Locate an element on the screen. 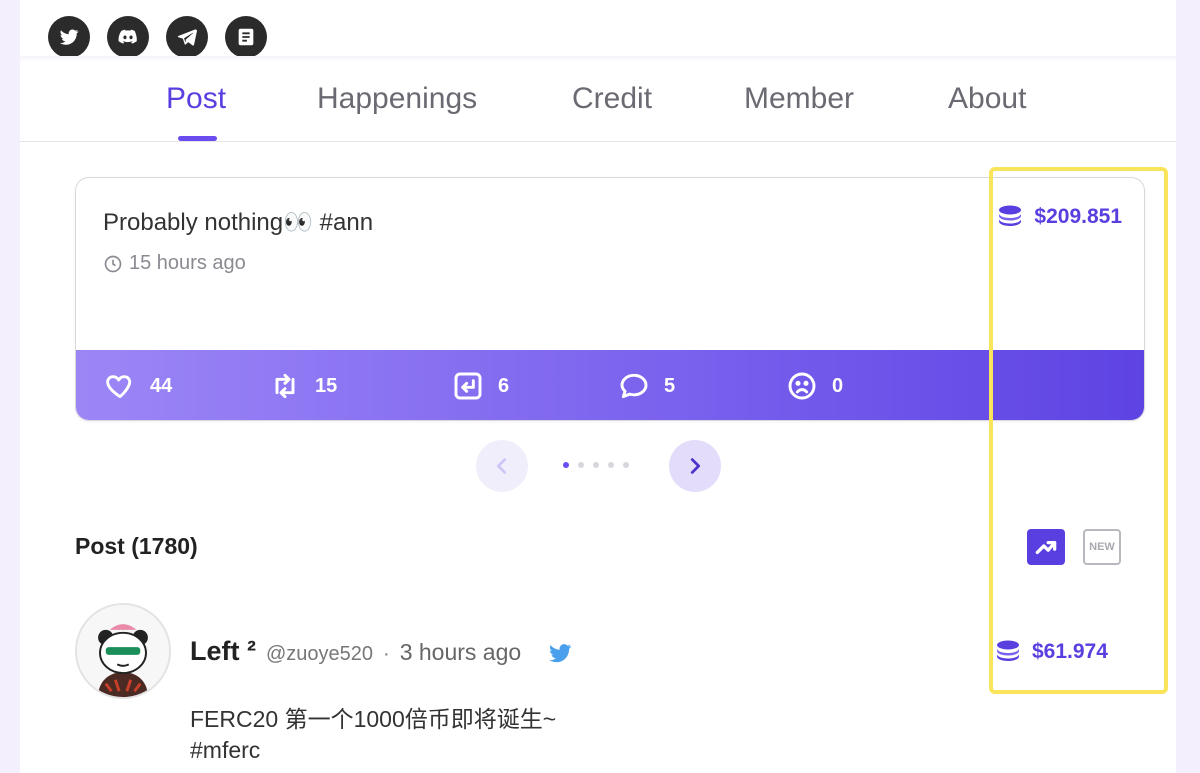 The height and width of the screenshot is (773, 1200). reply-count: 5 is located at coordinates (670, 385).